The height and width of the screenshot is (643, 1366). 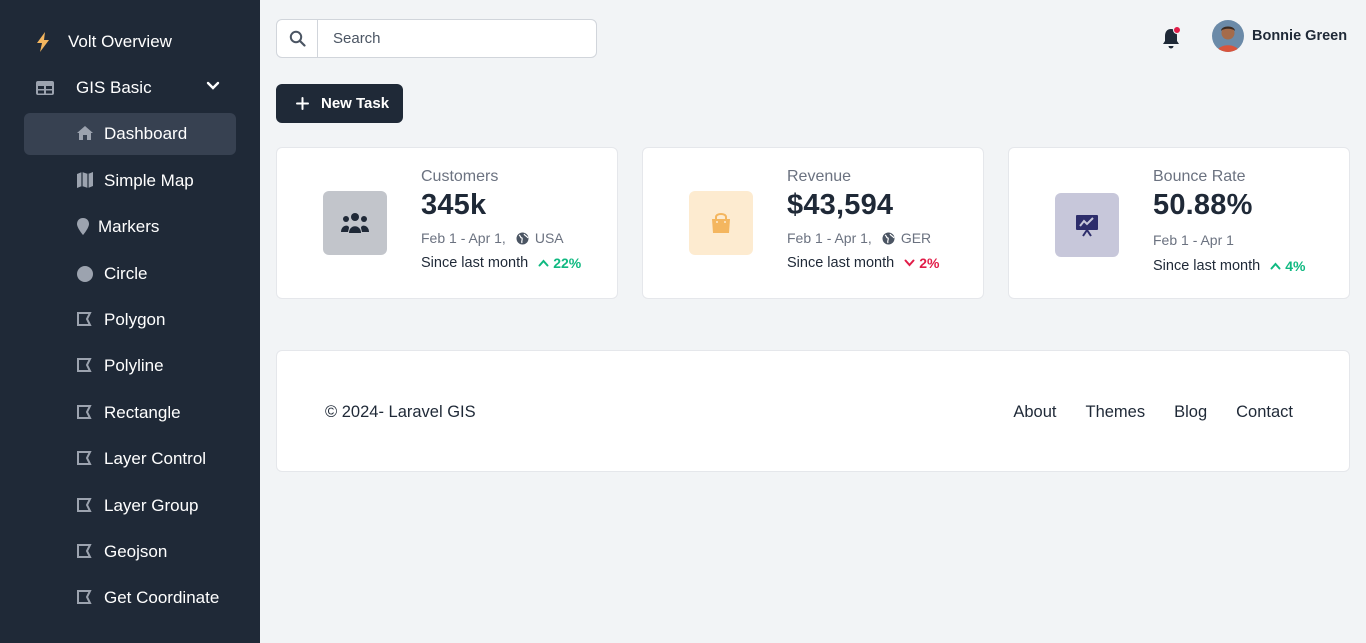 I want to click on sidebar-item-label: Rectangle, so click(x=142, y=412).